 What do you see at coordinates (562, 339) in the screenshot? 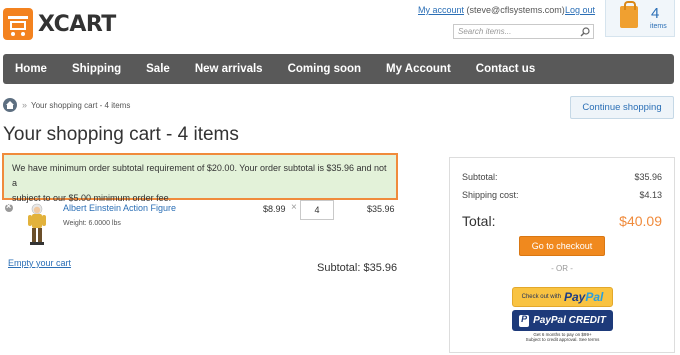
I see `paypal-credit-note-2: Subject to credit approval. See terms` at bounding box center [562, 339].